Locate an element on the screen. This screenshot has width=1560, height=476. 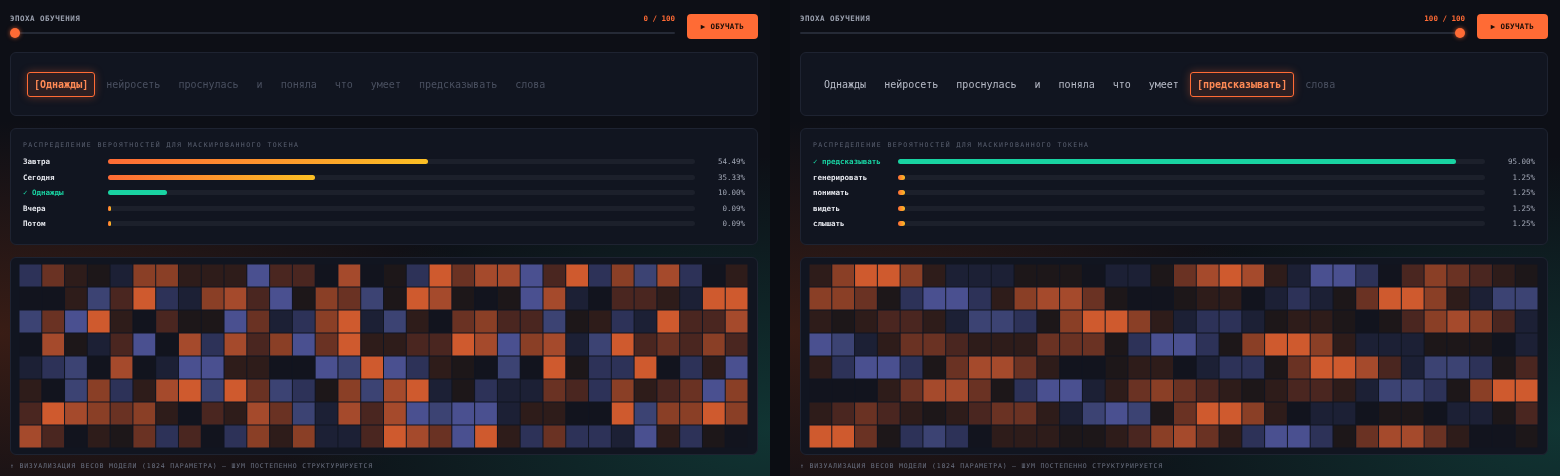
word-token: Однажды is located at coordinates (845, 84).